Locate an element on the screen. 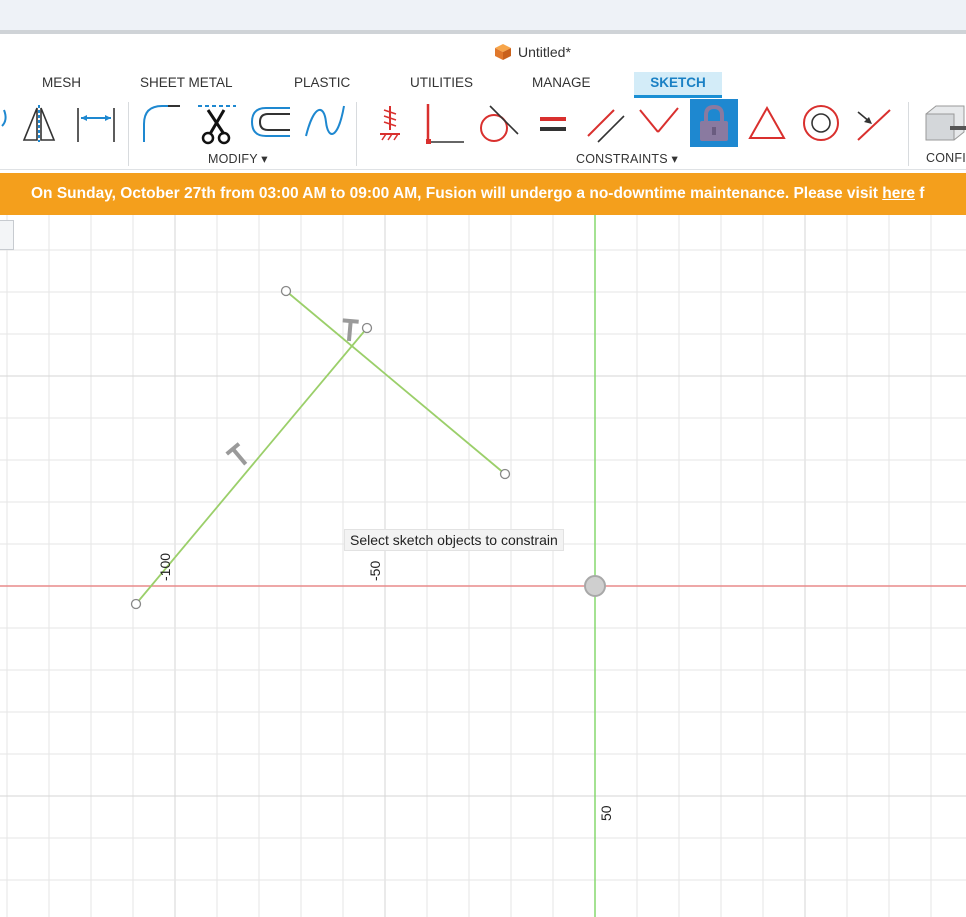 This screenshot has width=966, height=917. fix-icon is located at coordinates (391, 123).